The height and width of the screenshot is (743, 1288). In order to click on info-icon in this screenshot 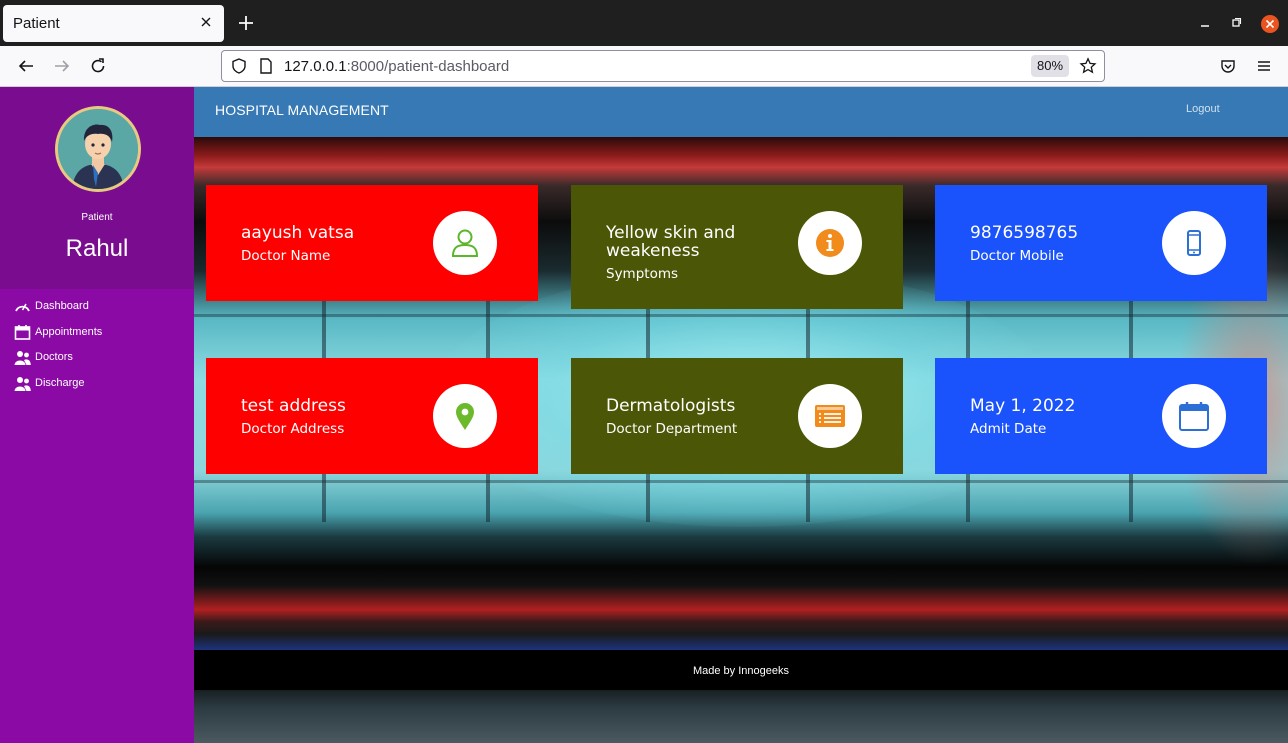, I will do `click(830, 243)`.